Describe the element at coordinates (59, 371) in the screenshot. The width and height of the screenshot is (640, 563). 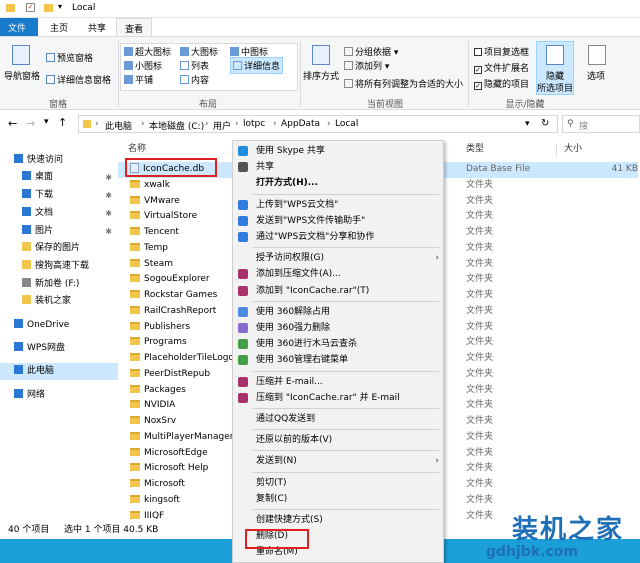
I see `nav-item: 此电脑` at that location.